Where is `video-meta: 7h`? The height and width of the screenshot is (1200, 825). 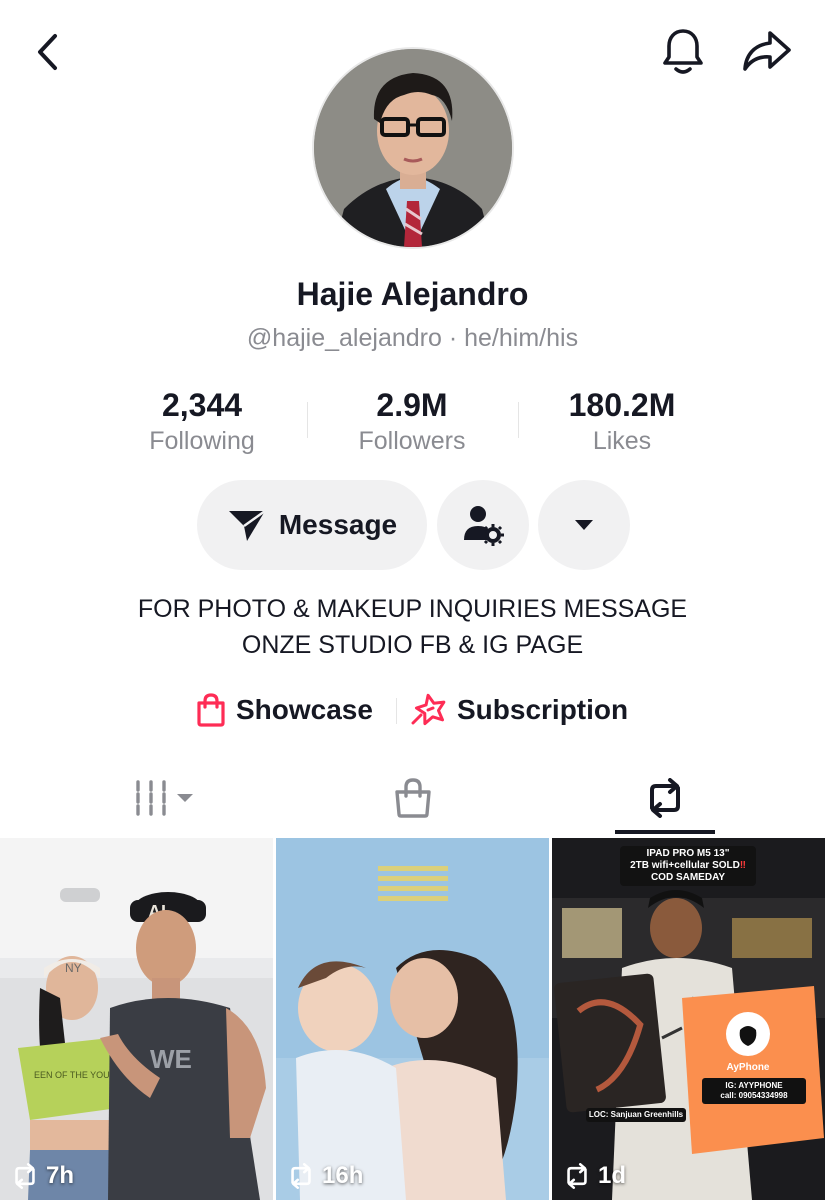 video-meta: 7h is located at coordinates (42, 1176).